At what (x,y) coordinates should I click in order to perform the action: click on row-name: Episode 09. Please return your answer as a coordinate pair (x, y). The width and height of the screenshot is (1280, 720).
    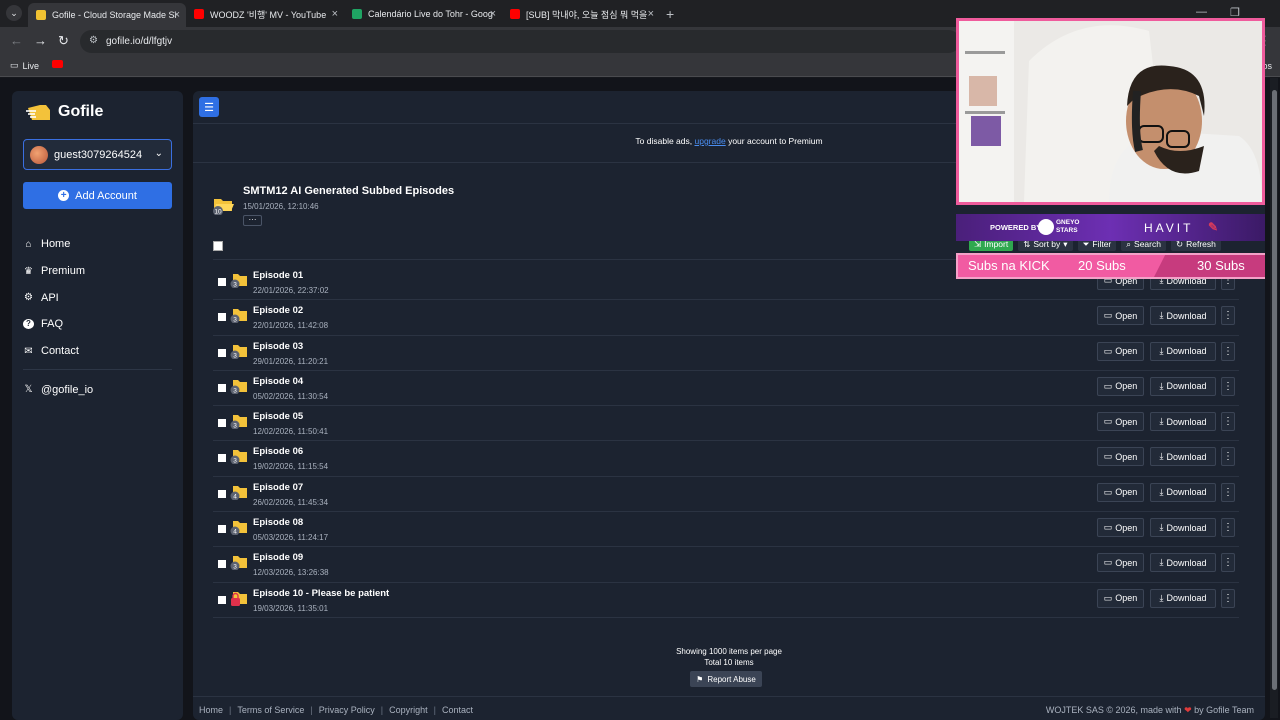
    Looking at the image, I should click on (278, 557).